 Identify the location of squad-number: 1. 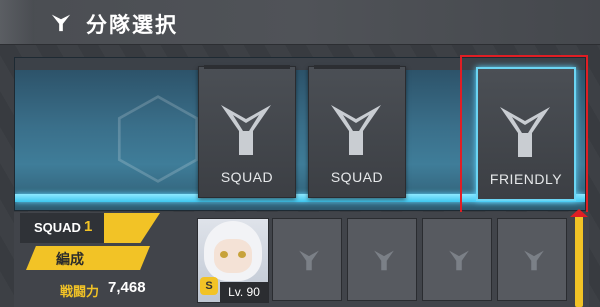
(88, 226).